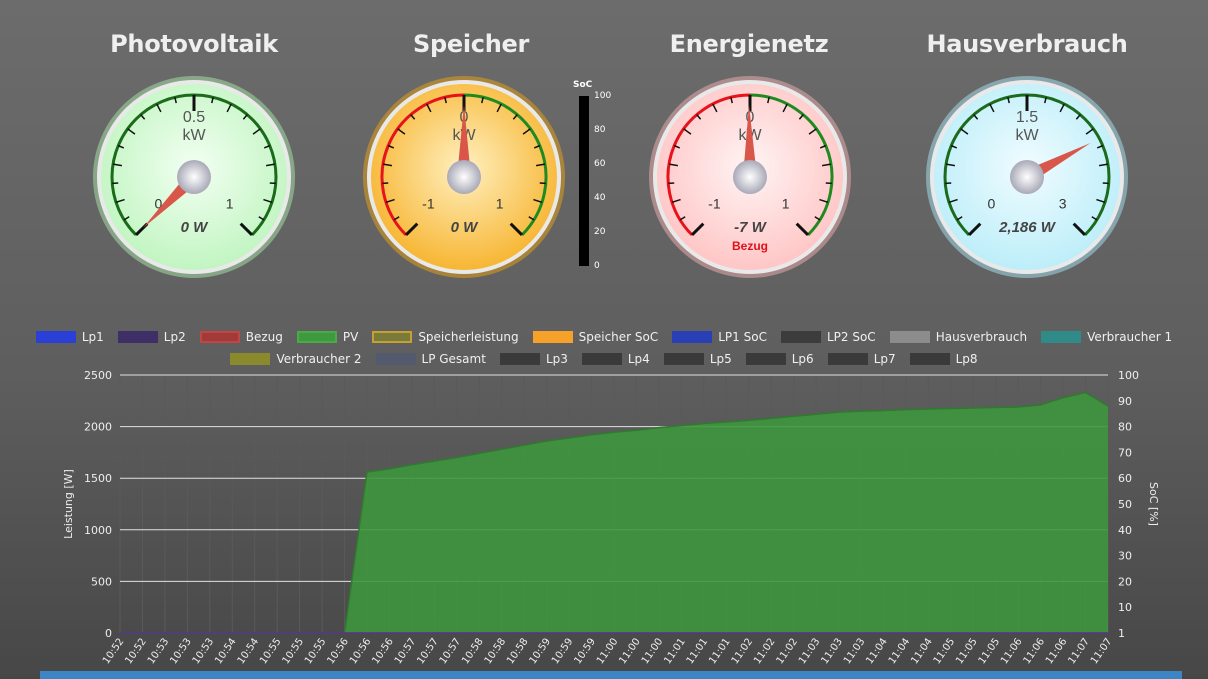  I want to click on gauge-photovoltaik: 0.5kW0 10 W, so click(194, 177).